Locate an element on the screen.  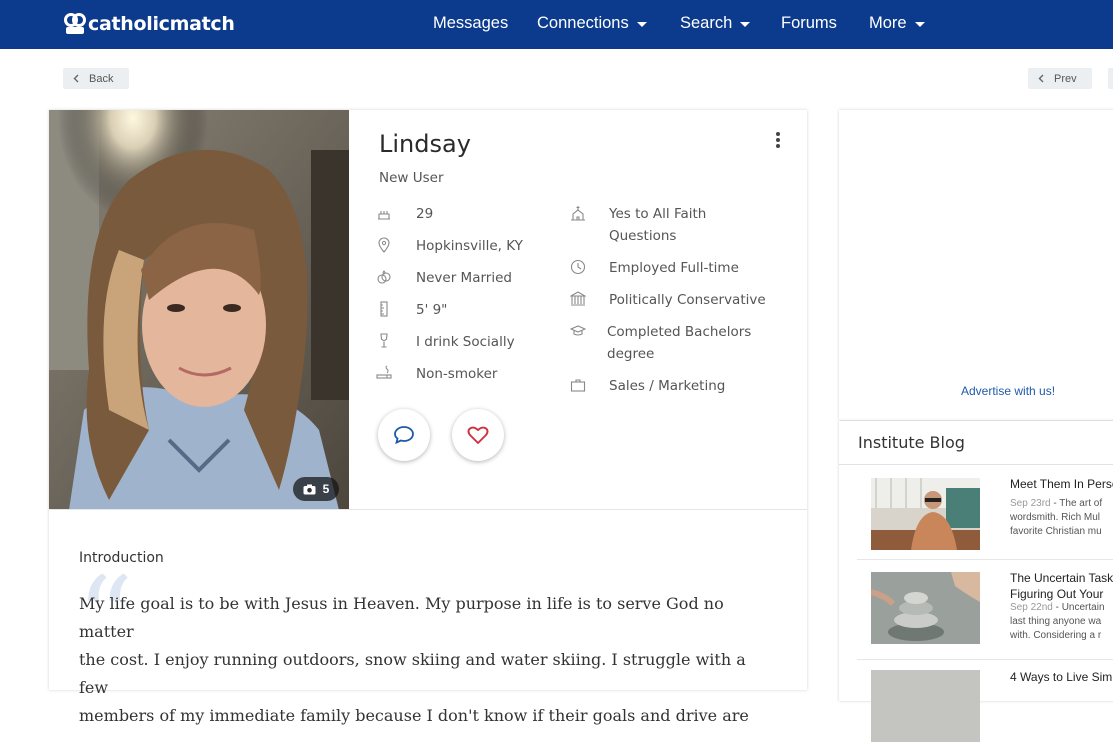
church-icon is located at coordinates (578, 213).